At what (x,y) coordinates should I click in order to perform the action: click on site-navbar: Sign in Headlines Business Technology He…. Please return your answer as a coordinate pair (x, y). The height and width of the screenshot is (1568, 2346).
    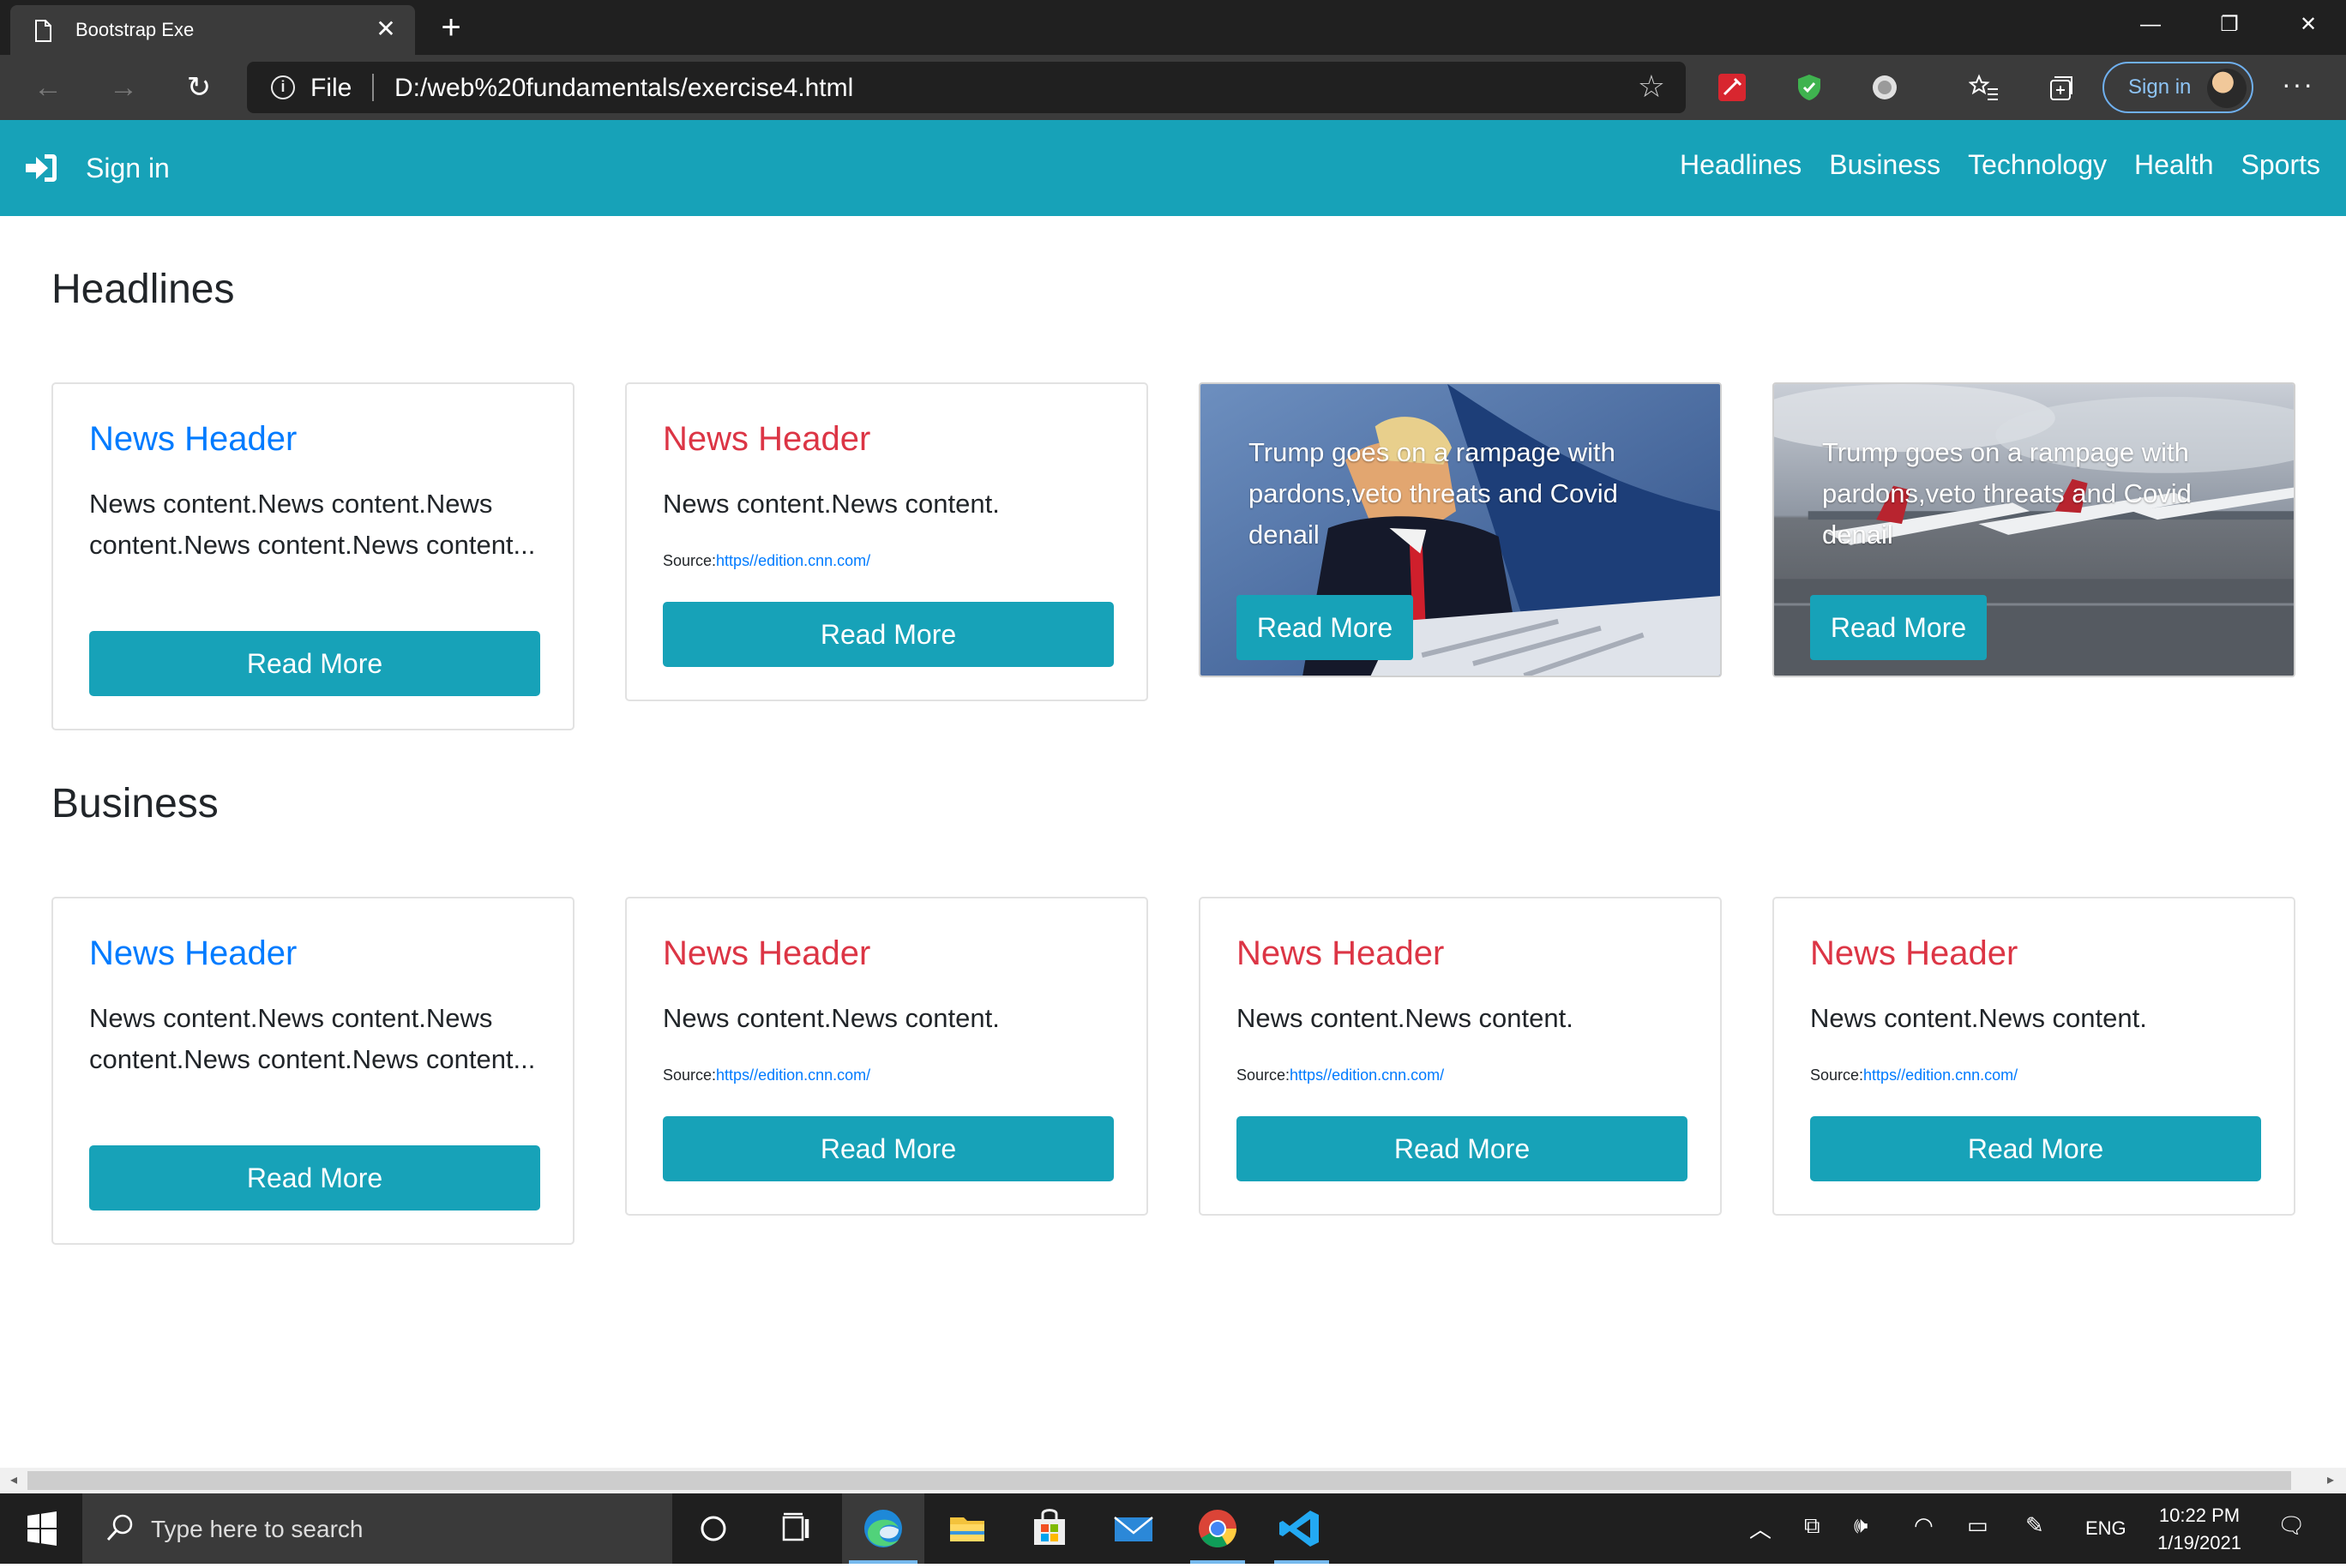
    Looking at the image, I should click on (1173, 168).